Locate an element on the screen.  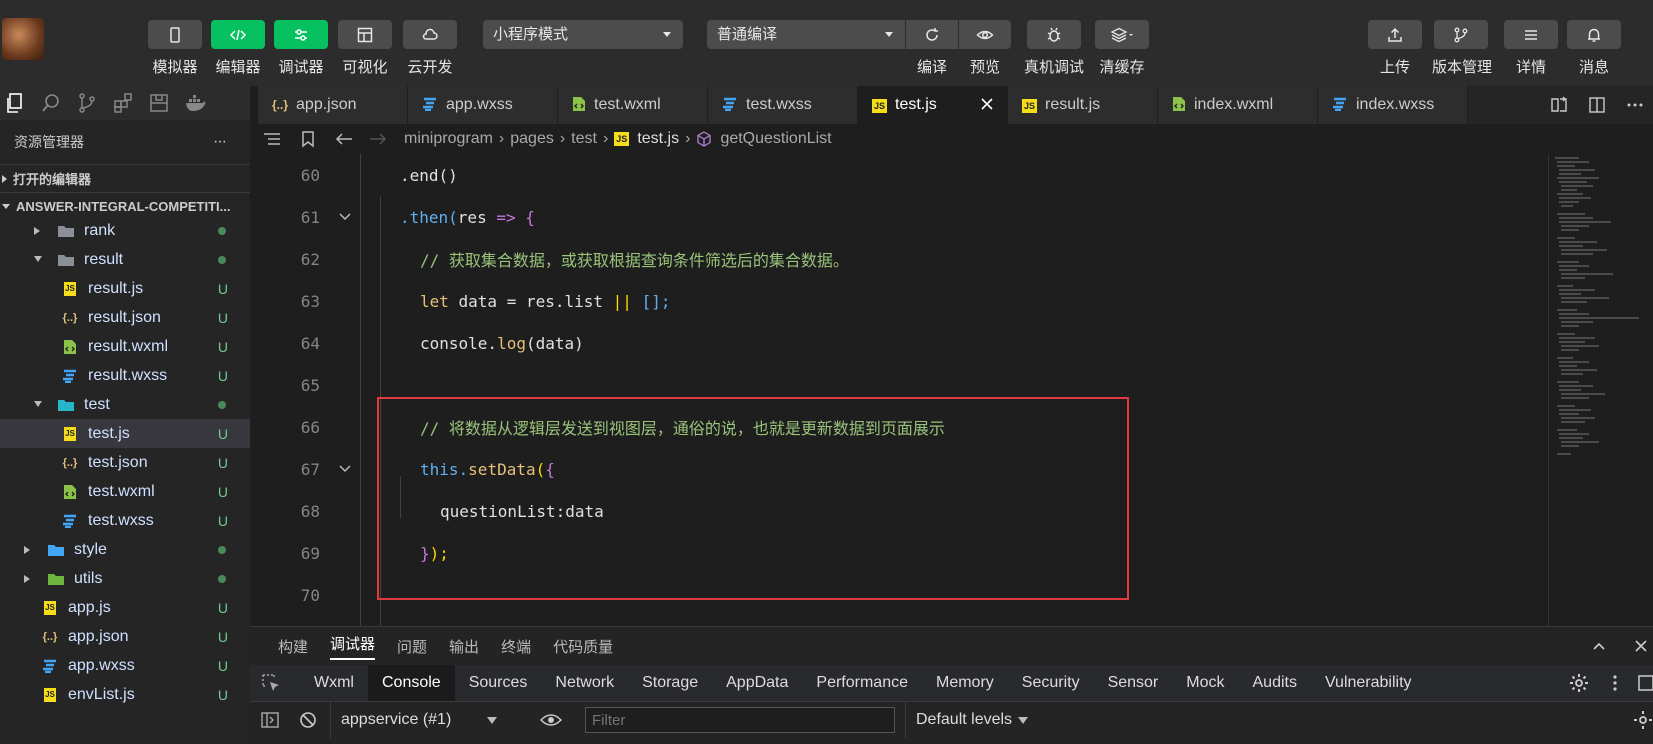
devtools-tab-memory: Memory is located at coordinates (965, 683).